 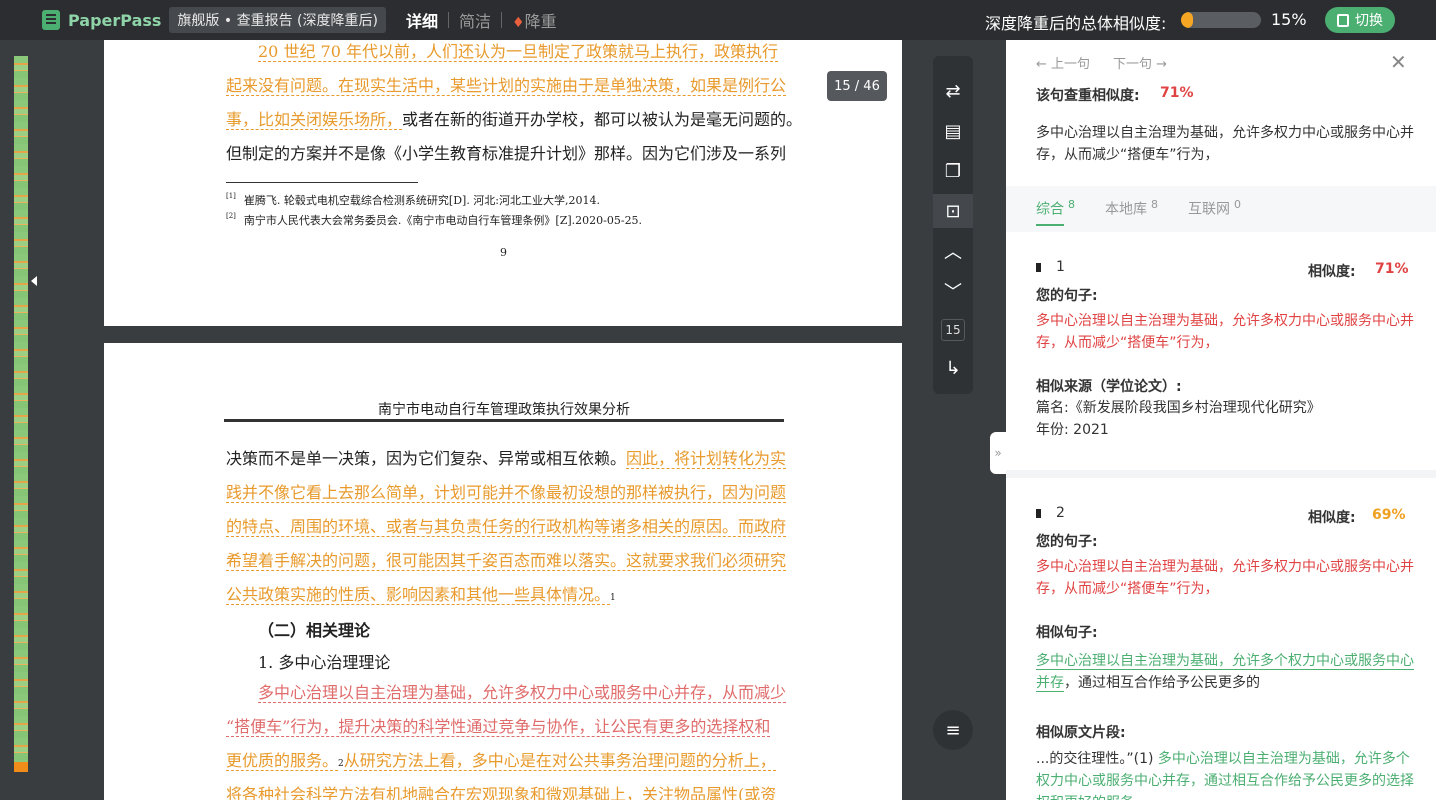 What do you see at coordinates (613, 598) in the screenshot?
I see `footnote-ref: 1` at bounding box center [613, 598].